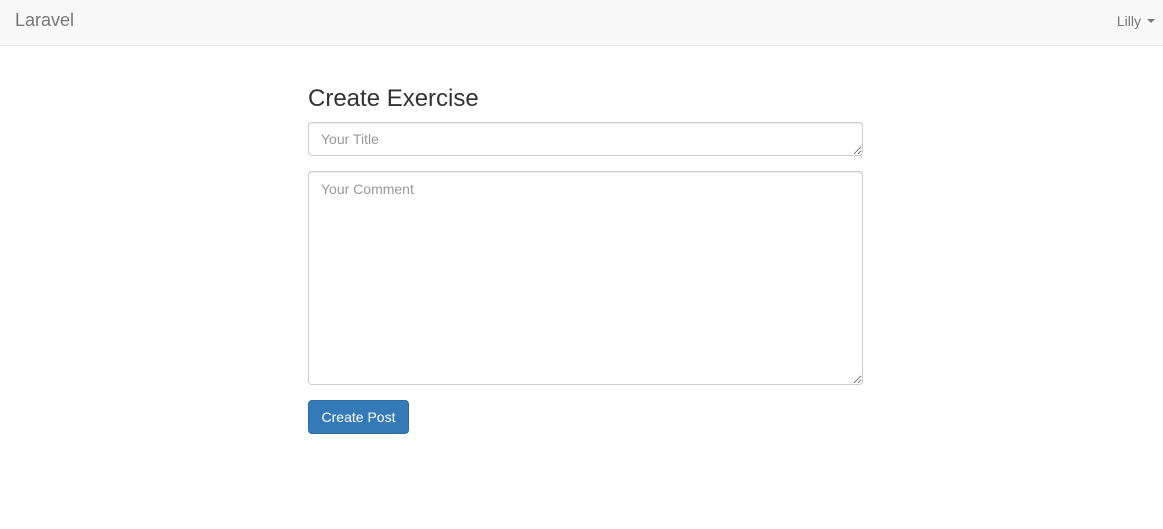 The height and width of the screenshot is (529, 1163). Describe the element at coordinates (44, 20) in the screenshot. I see `brand-link: Laravel` at that location.